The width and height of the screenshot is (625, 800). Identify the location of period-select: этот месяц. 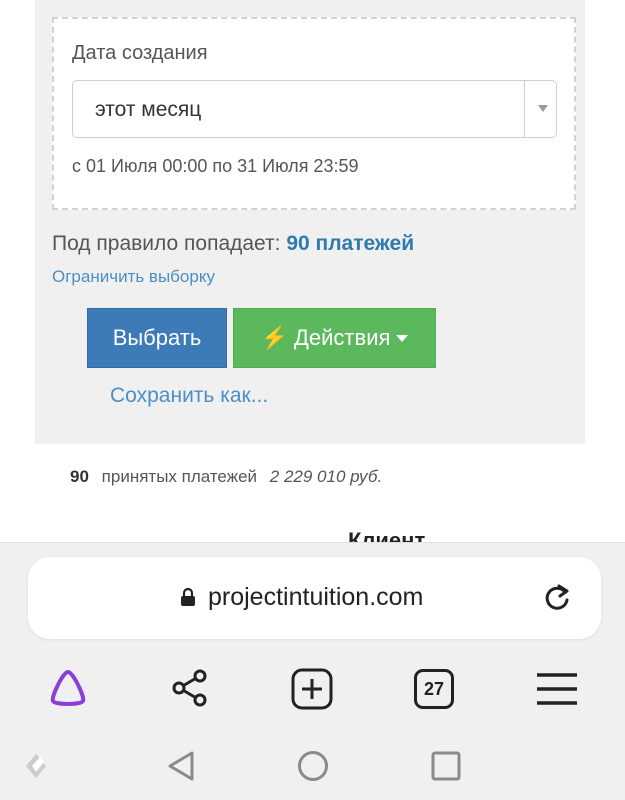
(314, 109).